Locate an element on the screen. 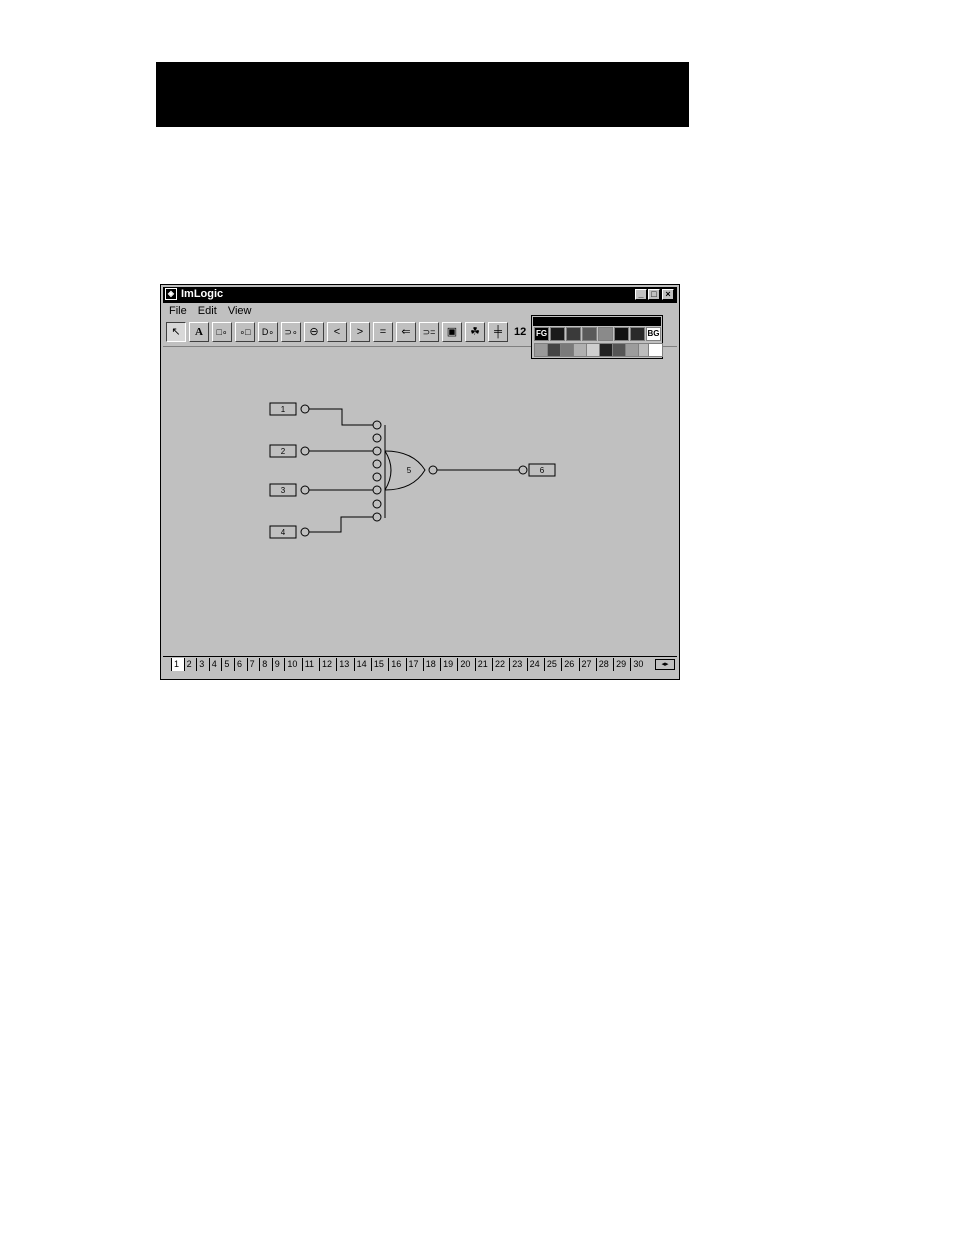 Image resolution: width=954 pixels, height=1235 pixels. input-label-4: 4 is located at coordinates (283, 532).